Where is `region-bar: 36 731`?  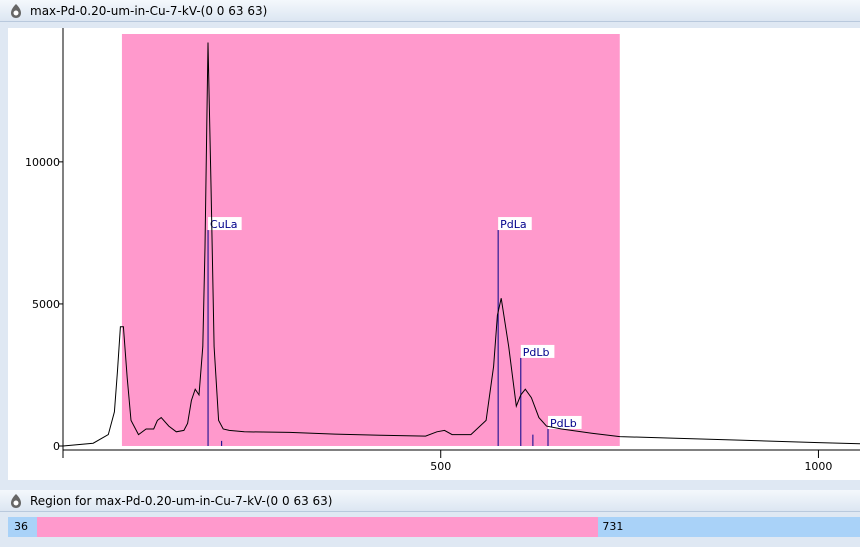 region-bar: 36 731 is located at coordinates (434, 527).